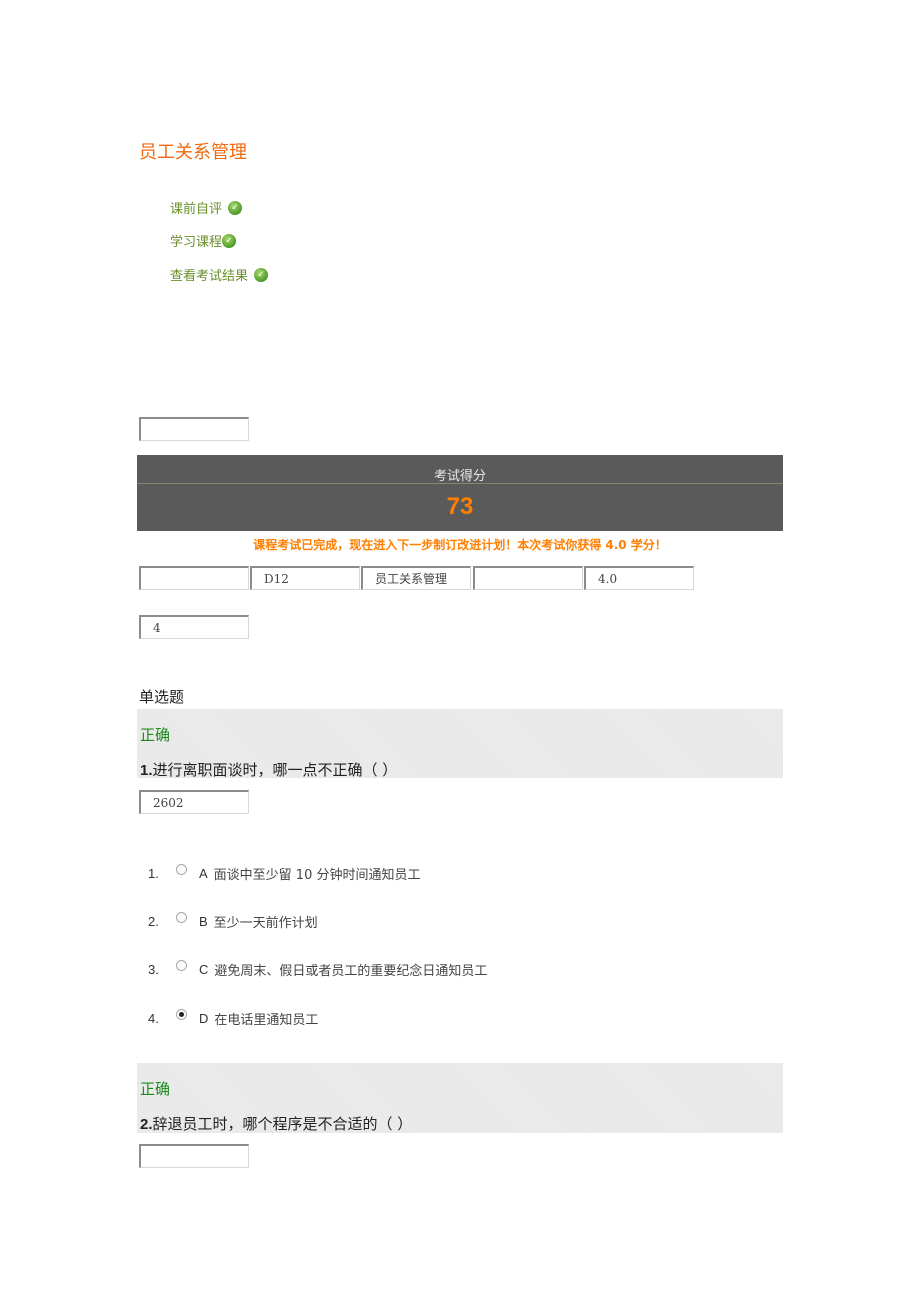 Image resolution: width=920 pixels, height=1302 pixels. What do you see at coordinates (196, 242) in the screenshot?
I see `nav-label: 学习课程` at bounding box center [196, 242].